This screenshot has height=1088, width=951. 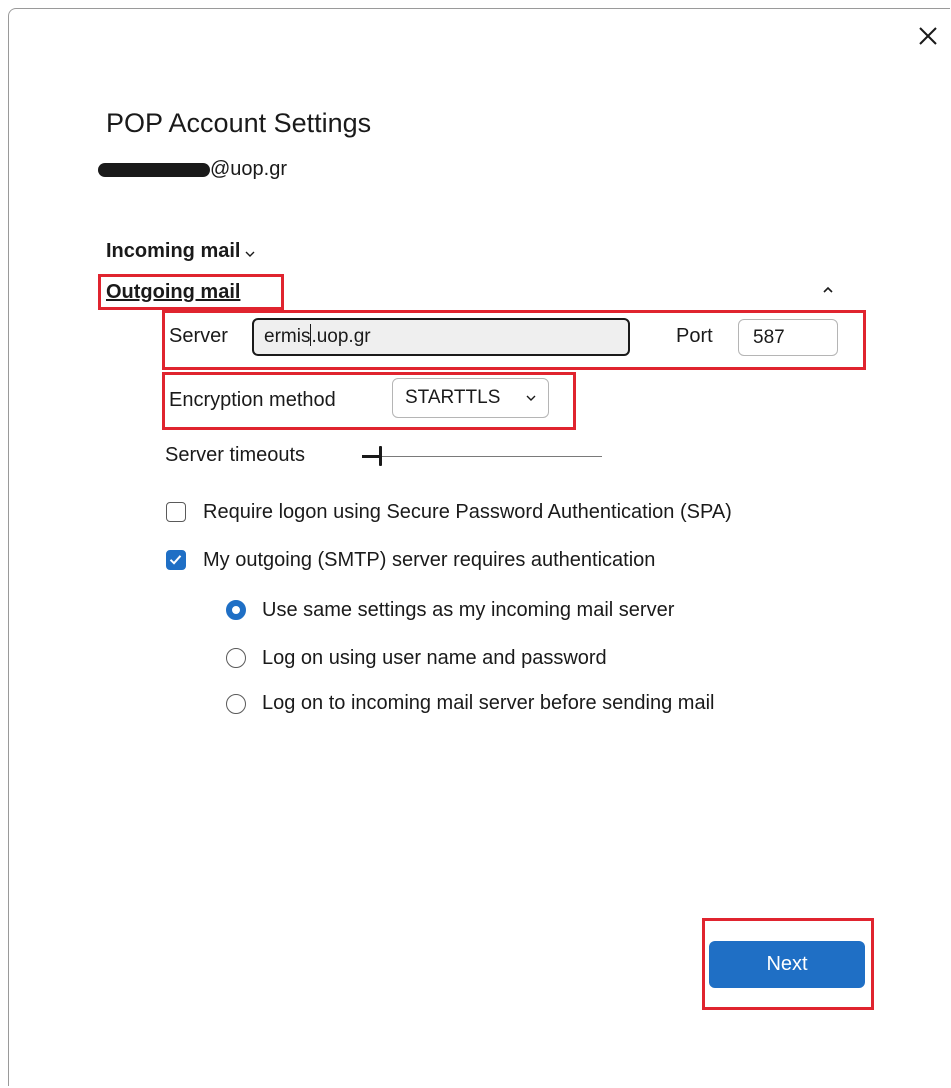 What do you see at coordinates (341, 336) in the screenshot?
I see `server-value-part2: .uop.gr` at bounding box center [341, 336].